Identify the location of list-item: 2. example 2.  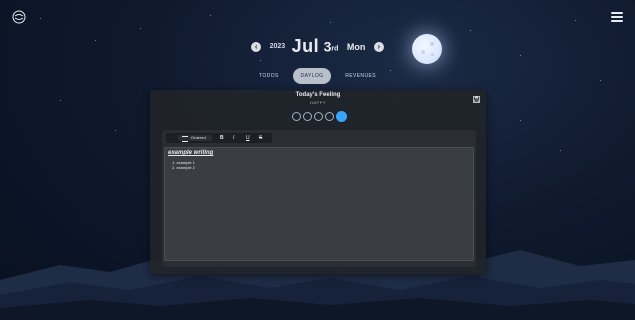
(183, 167).